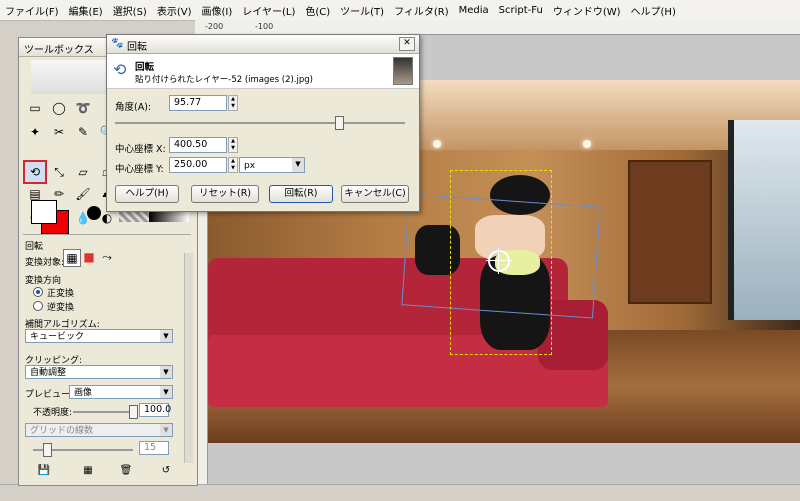  What do you see at coordinates (44, 470) in the screenshot?
I see `save-options-icon: 💾` at bounding box center [44, 470].